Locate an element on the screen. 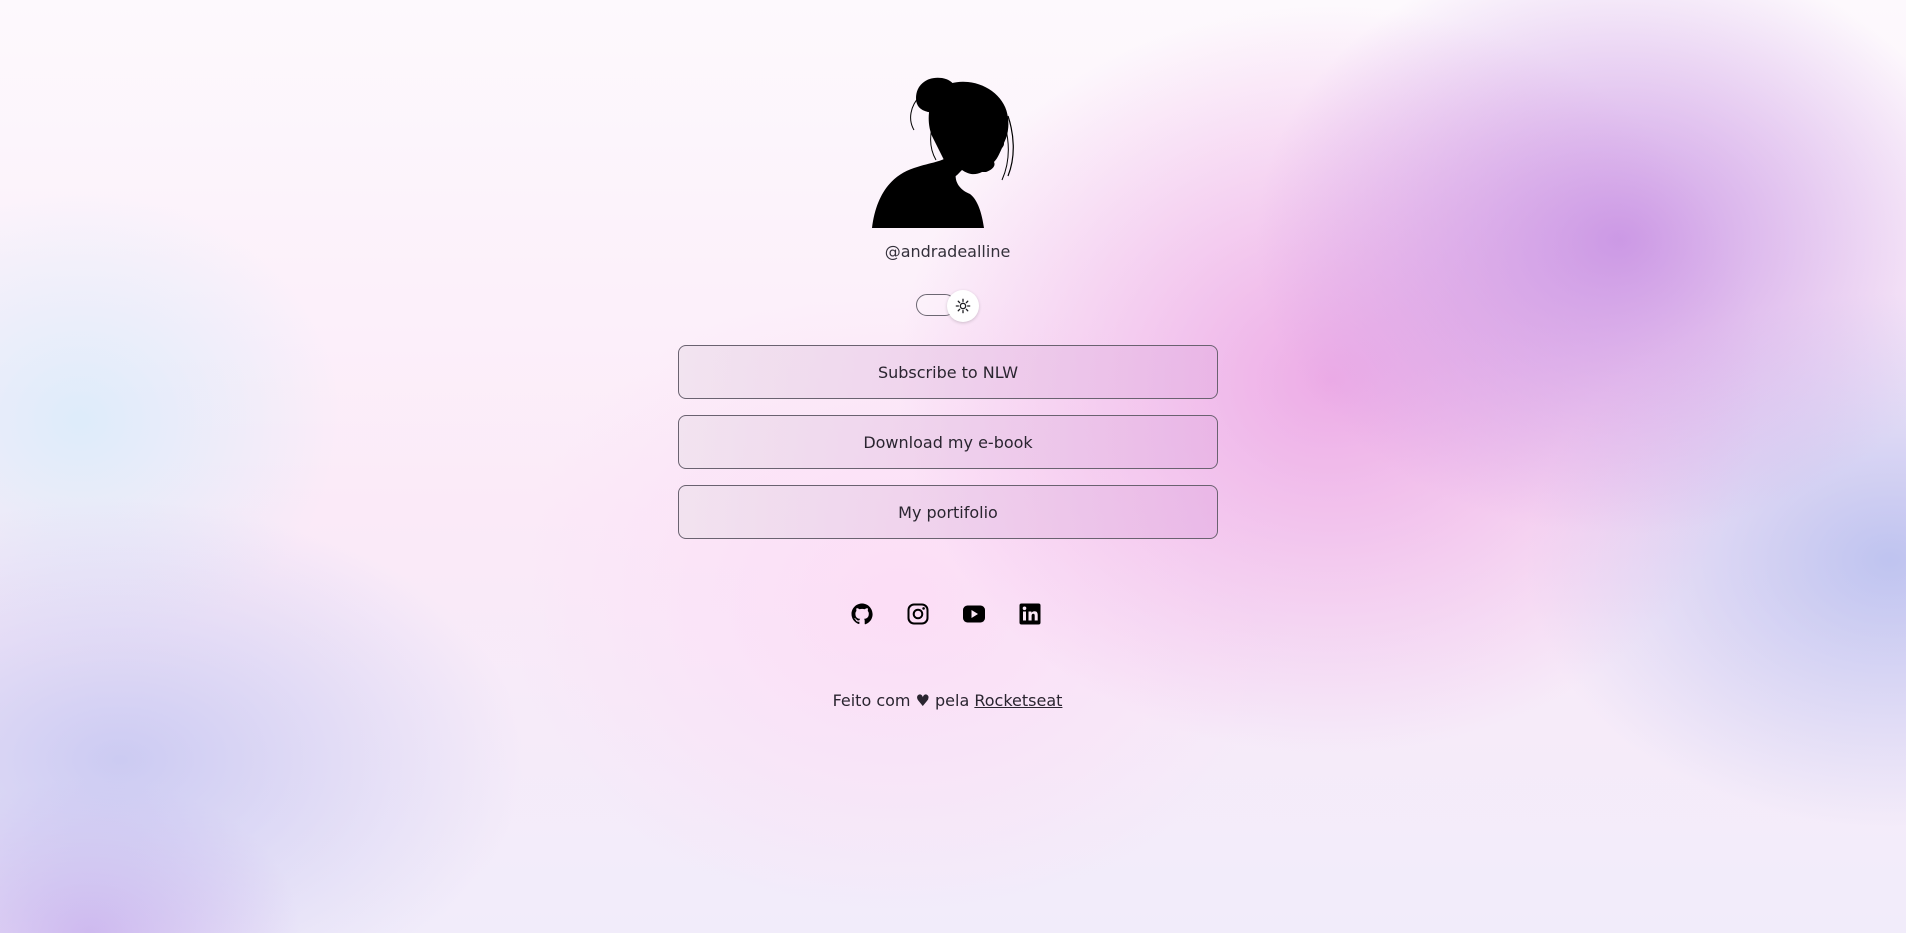 This screenshot has height=933, width=1906. footer: Feito com ♥ pela Rocketseat is located at coordinates (947, 700).